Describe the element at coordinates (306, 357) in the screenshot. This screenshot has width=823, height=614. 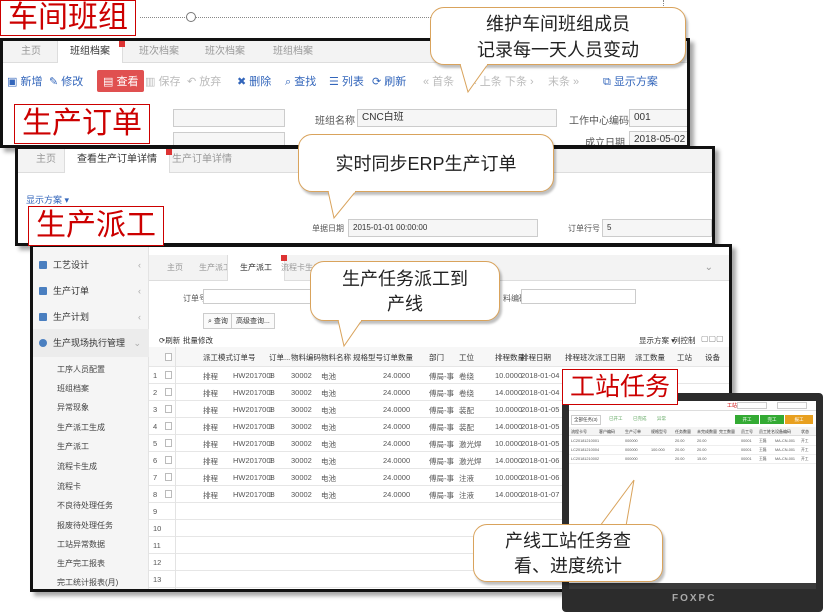
I see `column-header: 物料编码` at that location.